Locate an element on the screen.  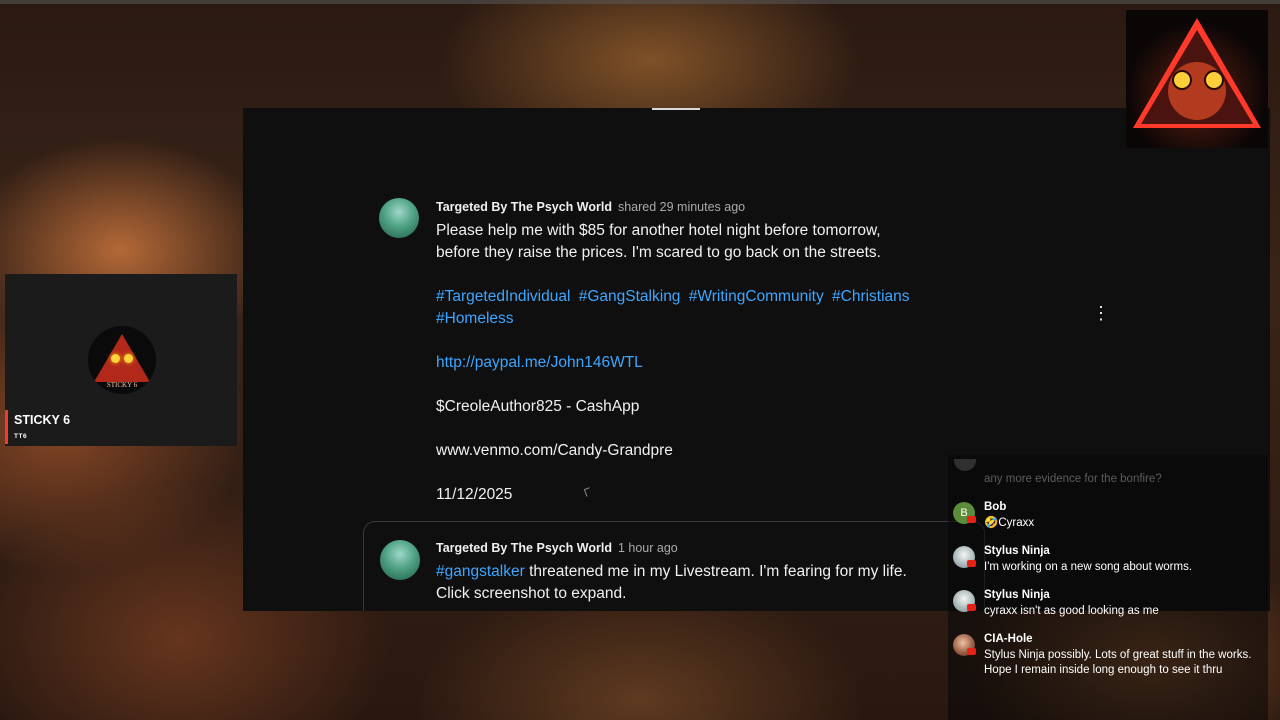
chat-avatar is located at coordinates (965, 465).